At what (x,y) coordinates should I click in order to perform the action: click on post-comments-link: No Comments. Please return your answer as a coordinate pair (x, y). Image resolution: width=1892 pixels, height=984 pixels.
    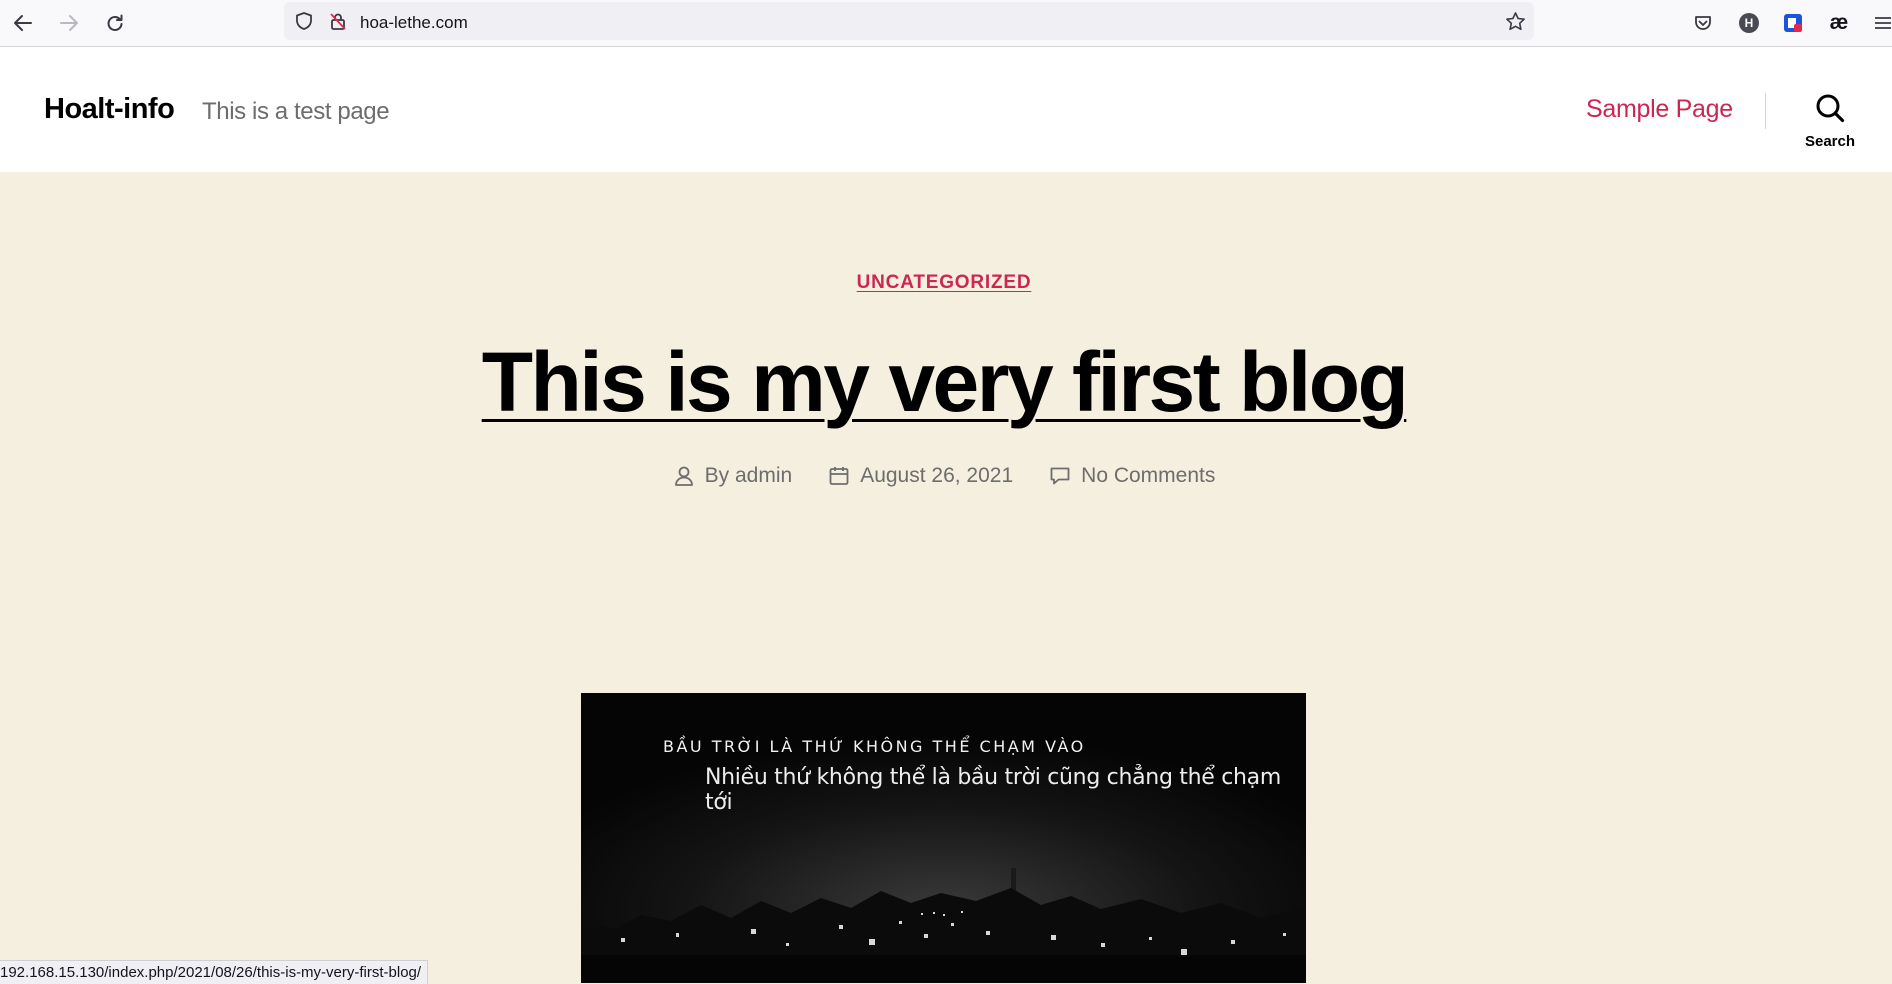
    Looking at the image, I should click on (1148, 476).